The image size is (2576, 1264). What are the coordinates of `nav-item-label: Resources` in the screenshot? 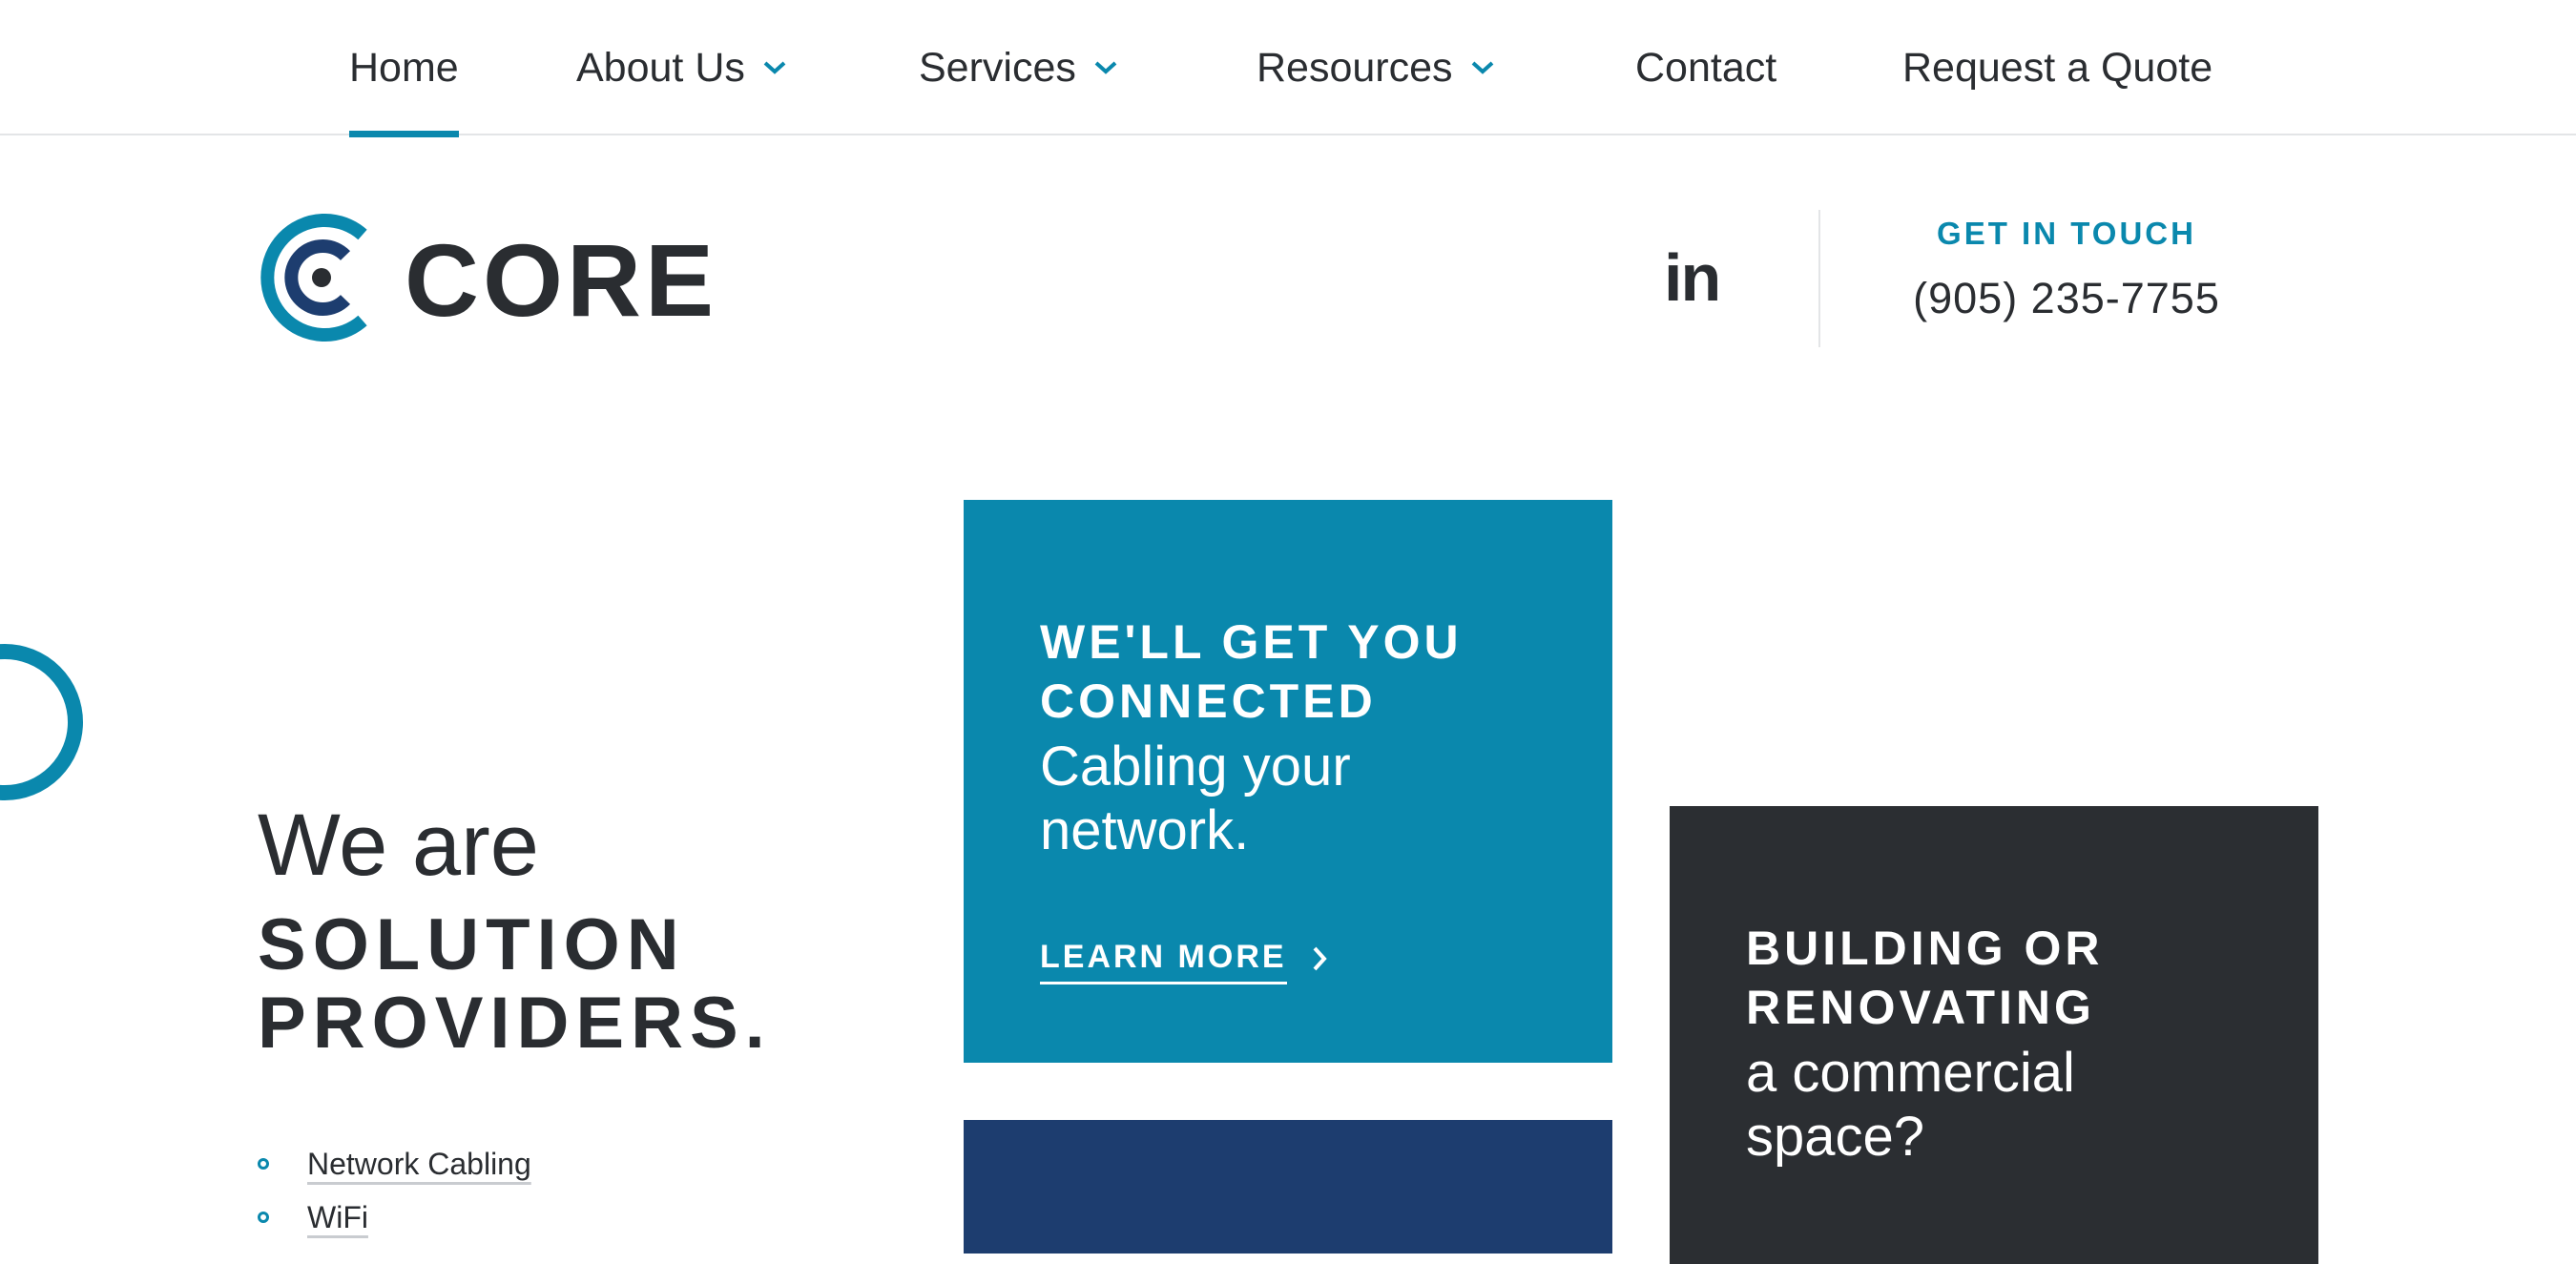 It's located at (1355, 67).